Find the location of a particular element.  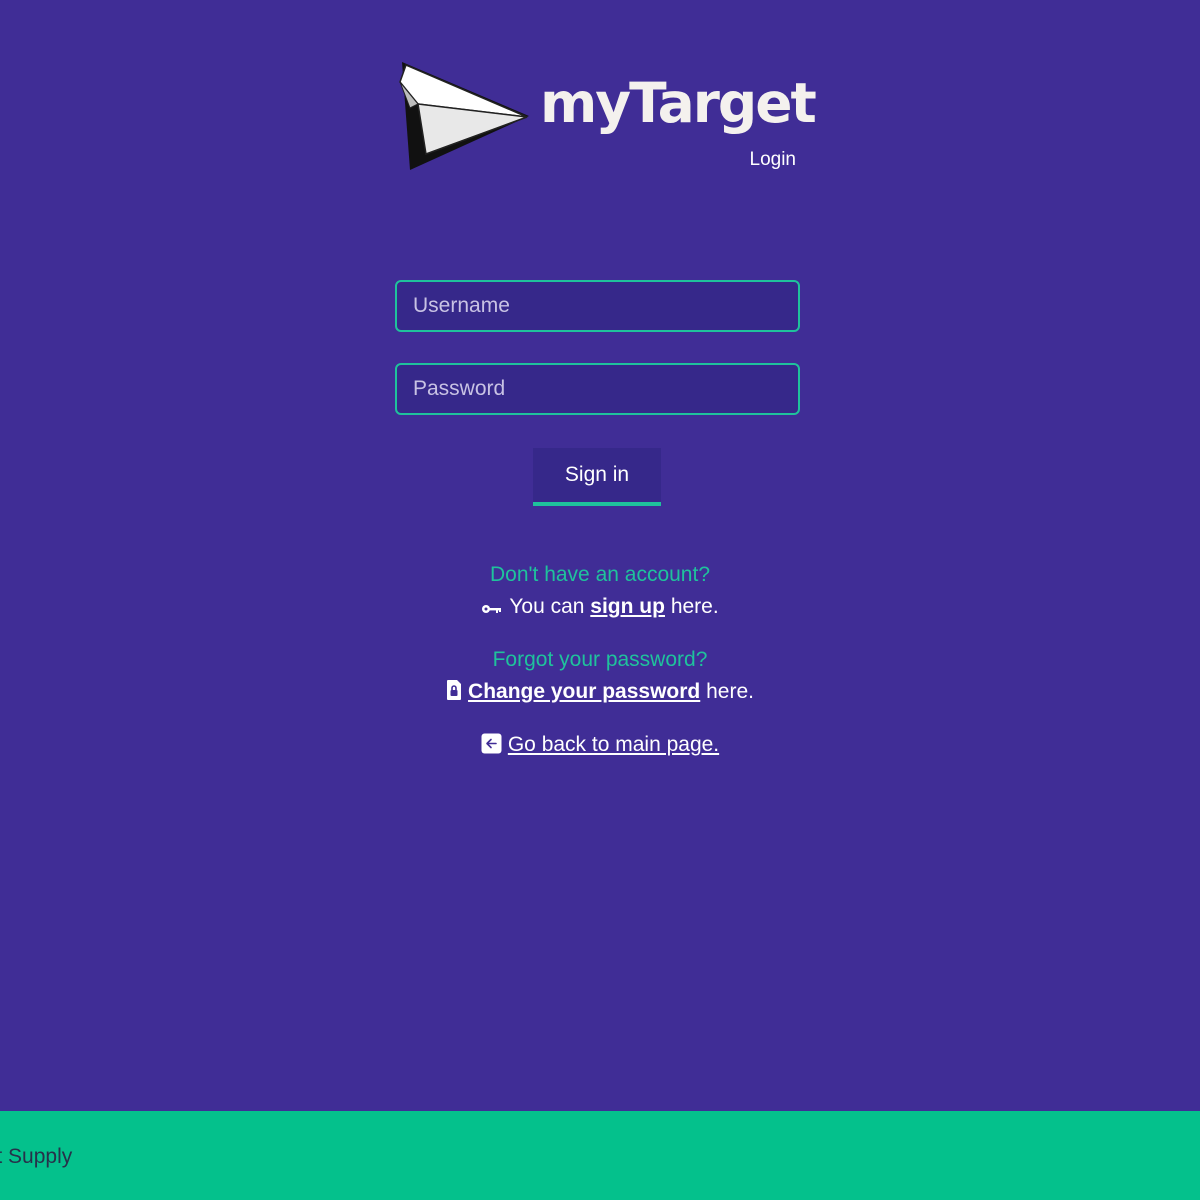

signup-prefix: You can is located at coordinates (547, 606).